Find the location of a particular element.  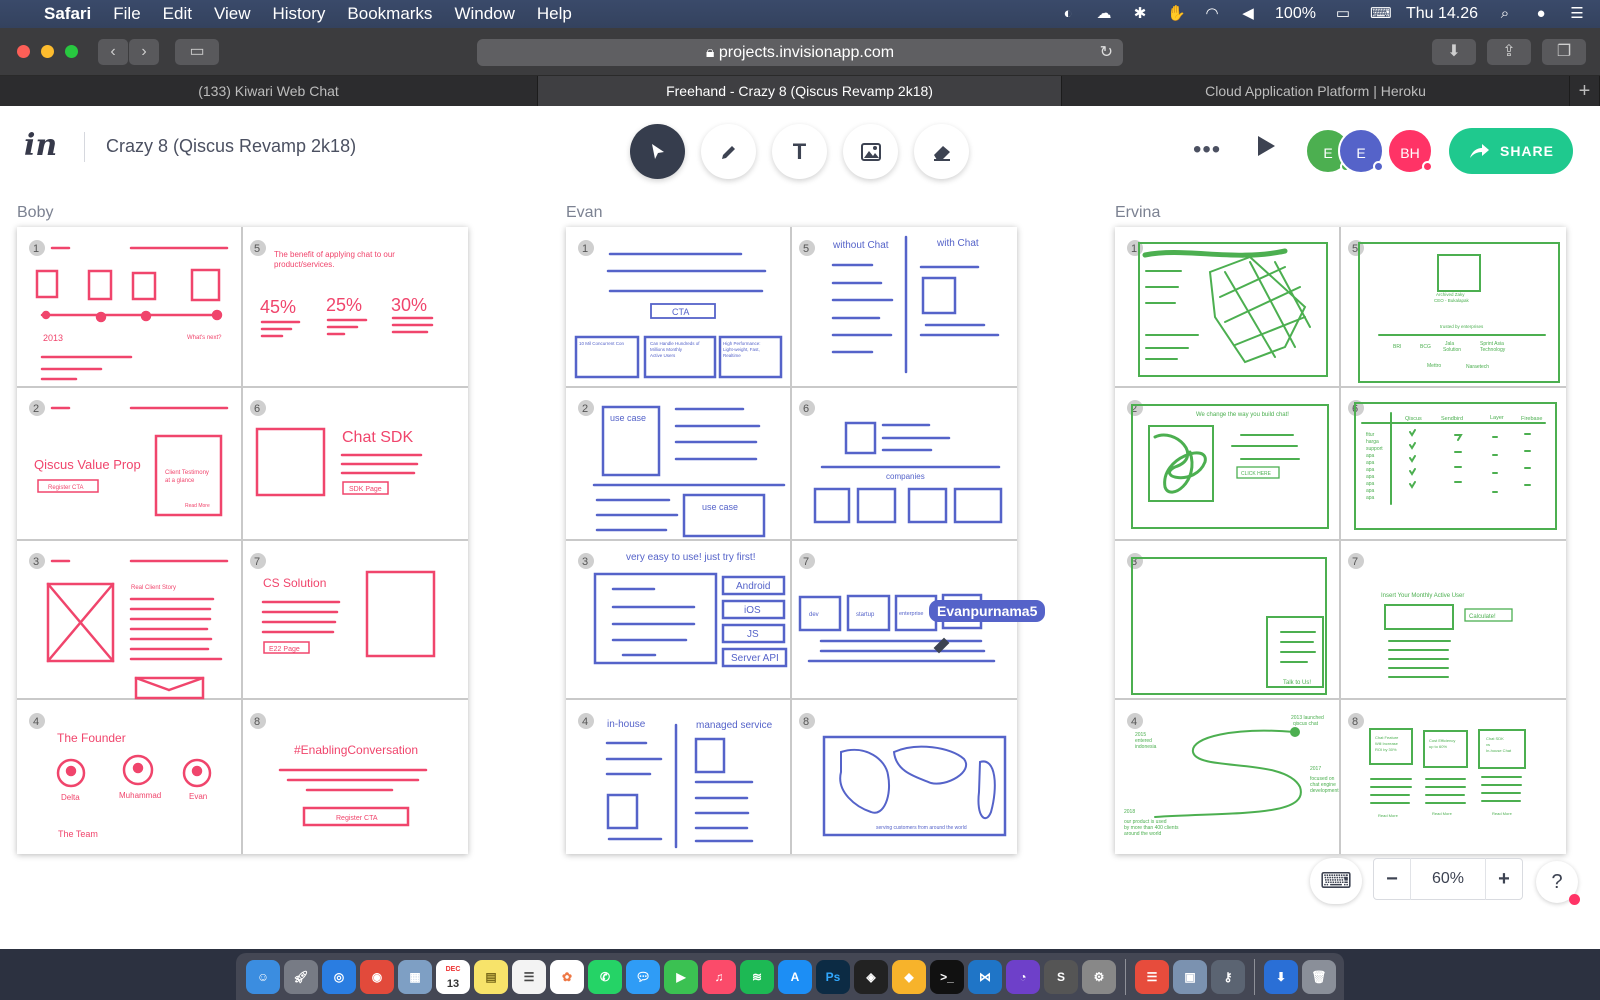

sketch-text: Insert Your Monthly Active User is located at coordinates (1422, 596).